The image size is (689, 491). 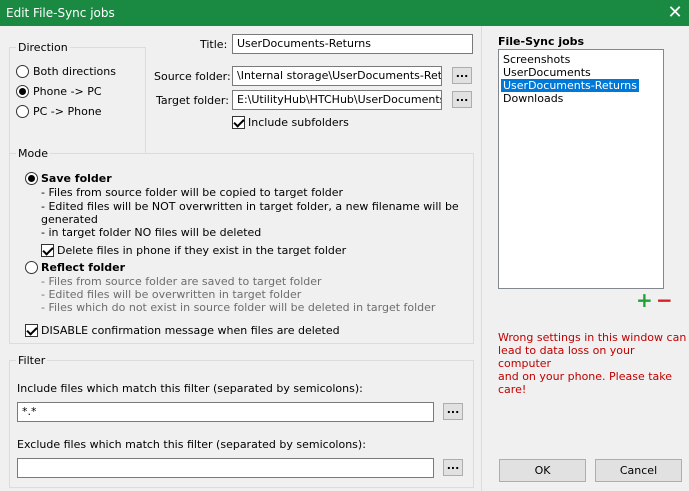 I want to click on close-button: ✕, so click(x=675, y=13).